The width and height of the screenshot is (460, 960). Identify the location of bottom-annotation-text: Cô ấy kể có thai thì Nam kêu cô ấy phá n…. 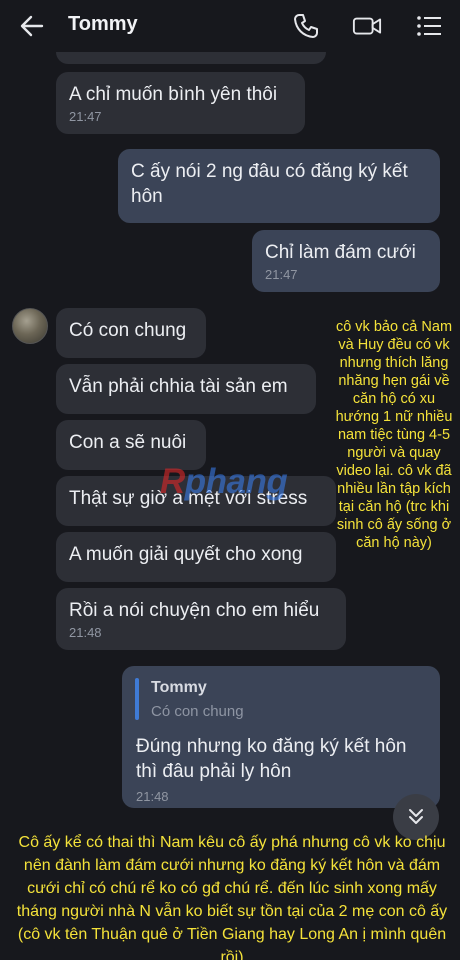
(232, 897).